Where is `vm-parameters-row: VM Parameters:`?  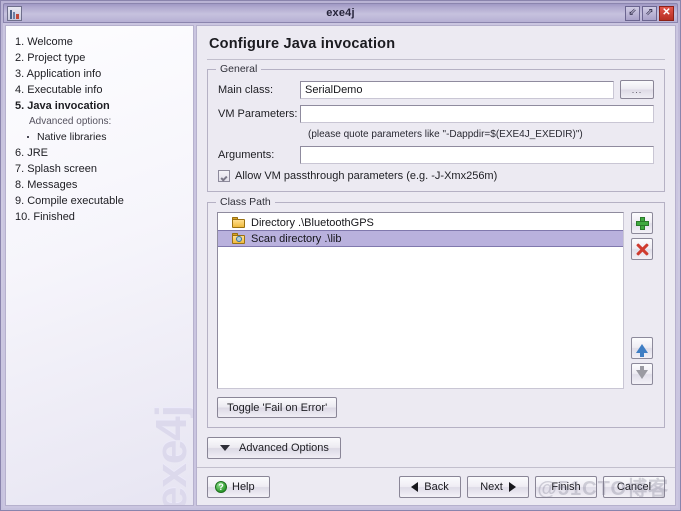
vm-parameters-row: VM Parameters: is located at coordinates (436, 114).